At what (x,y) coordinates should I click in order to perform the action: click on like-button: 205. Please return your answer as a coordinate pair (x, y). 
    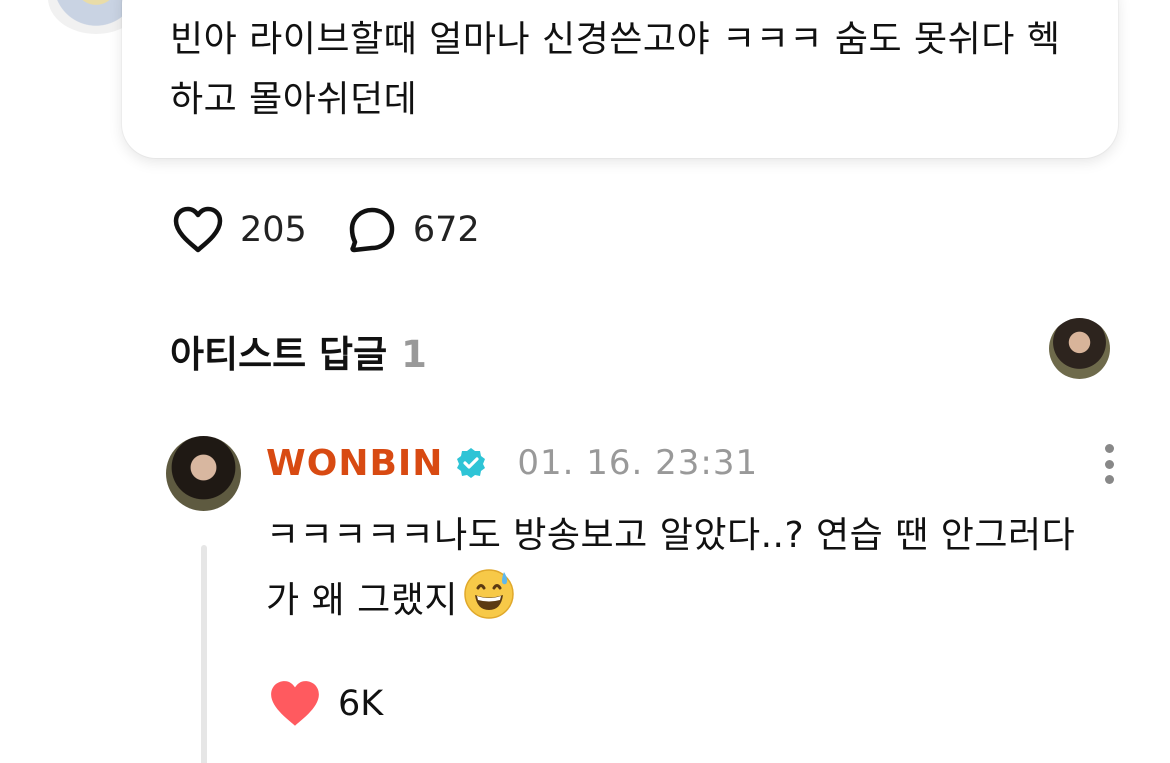
    Looking at the image, I should click on (239, 230).